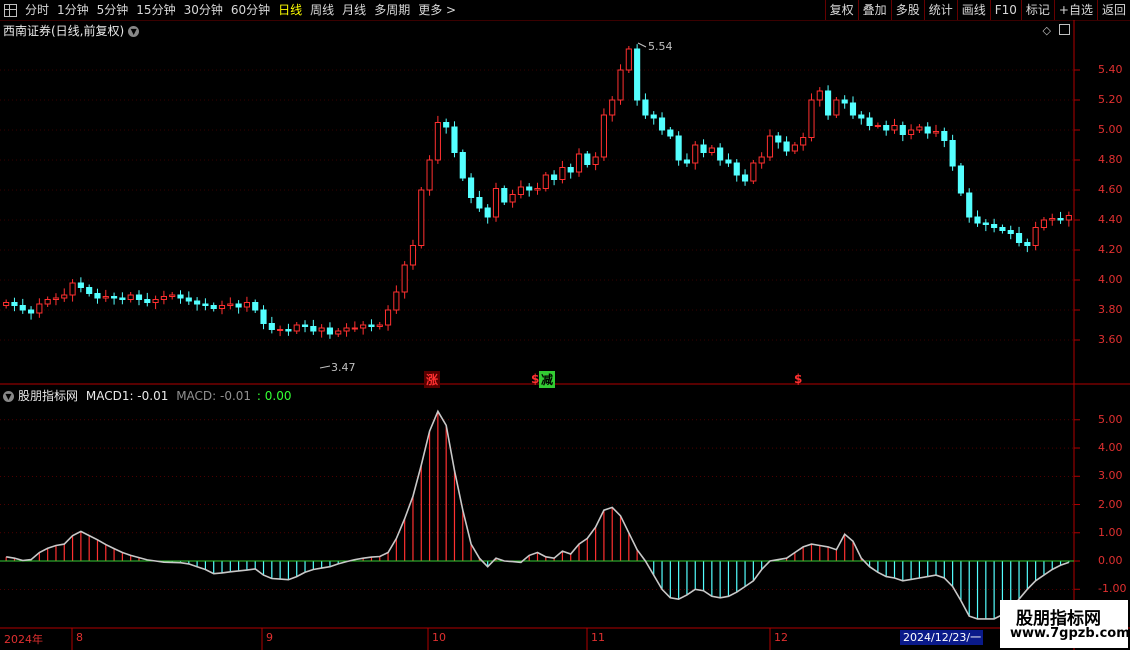  What do you see at coordinates (1110, 279) in the screenshot?
I see `price-tick-label: 4.00` at bounding box center [1110, 279].